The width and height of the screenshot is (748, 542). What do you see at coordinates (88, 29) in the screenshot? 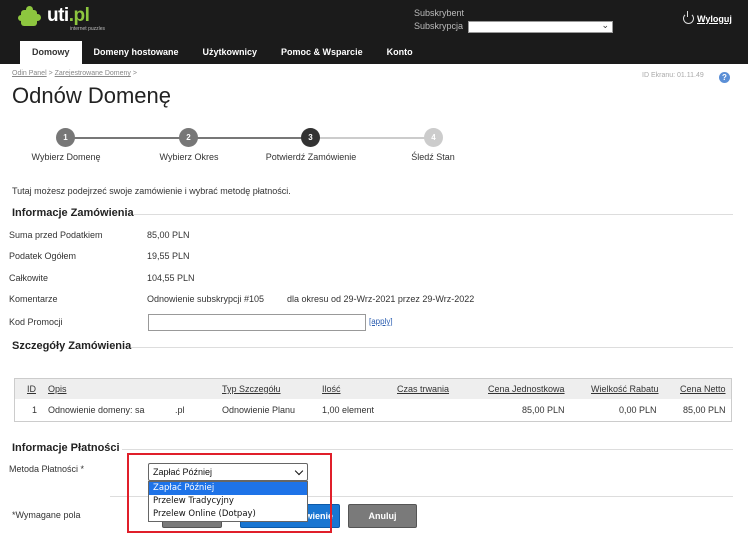
I see `logo-tagline: internet puzzles` at bounding box center [88, 29].